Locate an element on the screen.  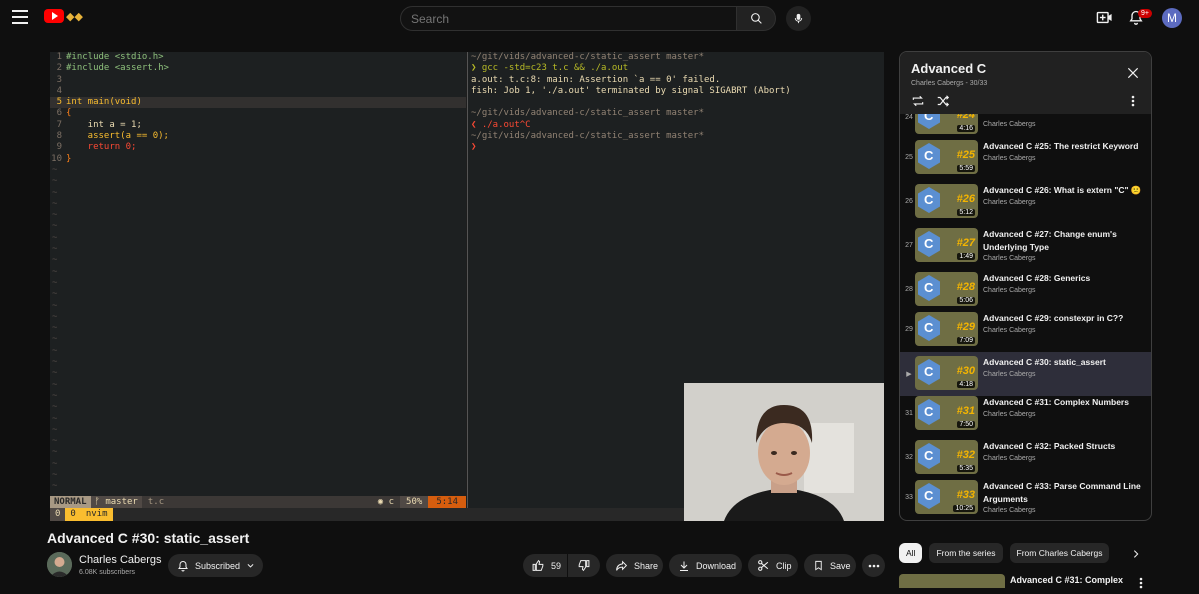
next-video-more-button is located at coordinates (1141, 585).